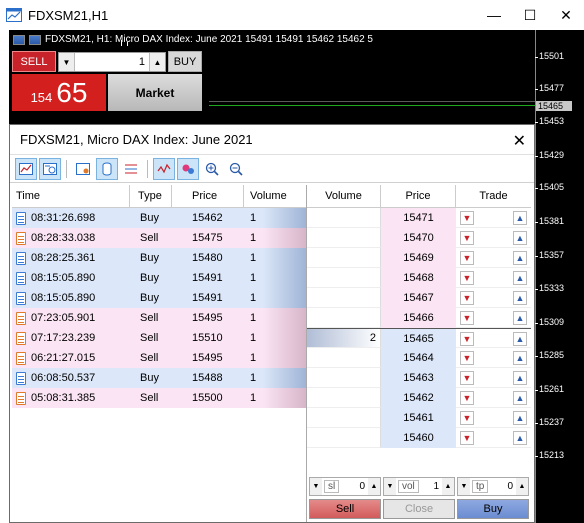 This screenshot has height=523, width=584. I want to click on column-header-time: Time, so click(71, 196).